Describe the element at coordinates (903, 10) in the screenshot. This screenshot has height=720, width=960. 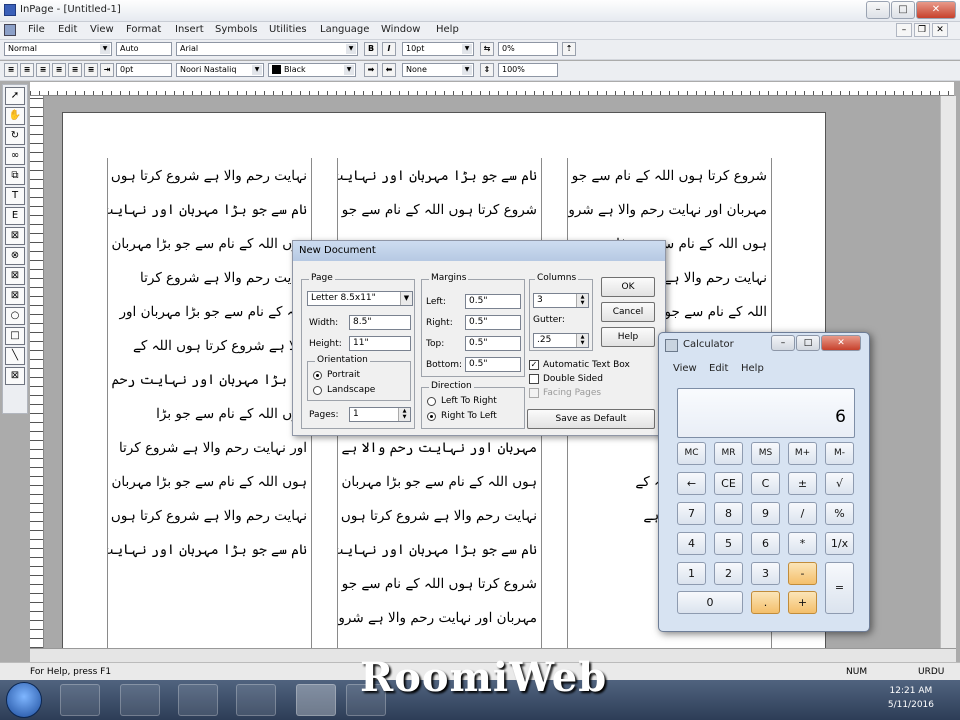
I see `maximize-button: □` at that location.